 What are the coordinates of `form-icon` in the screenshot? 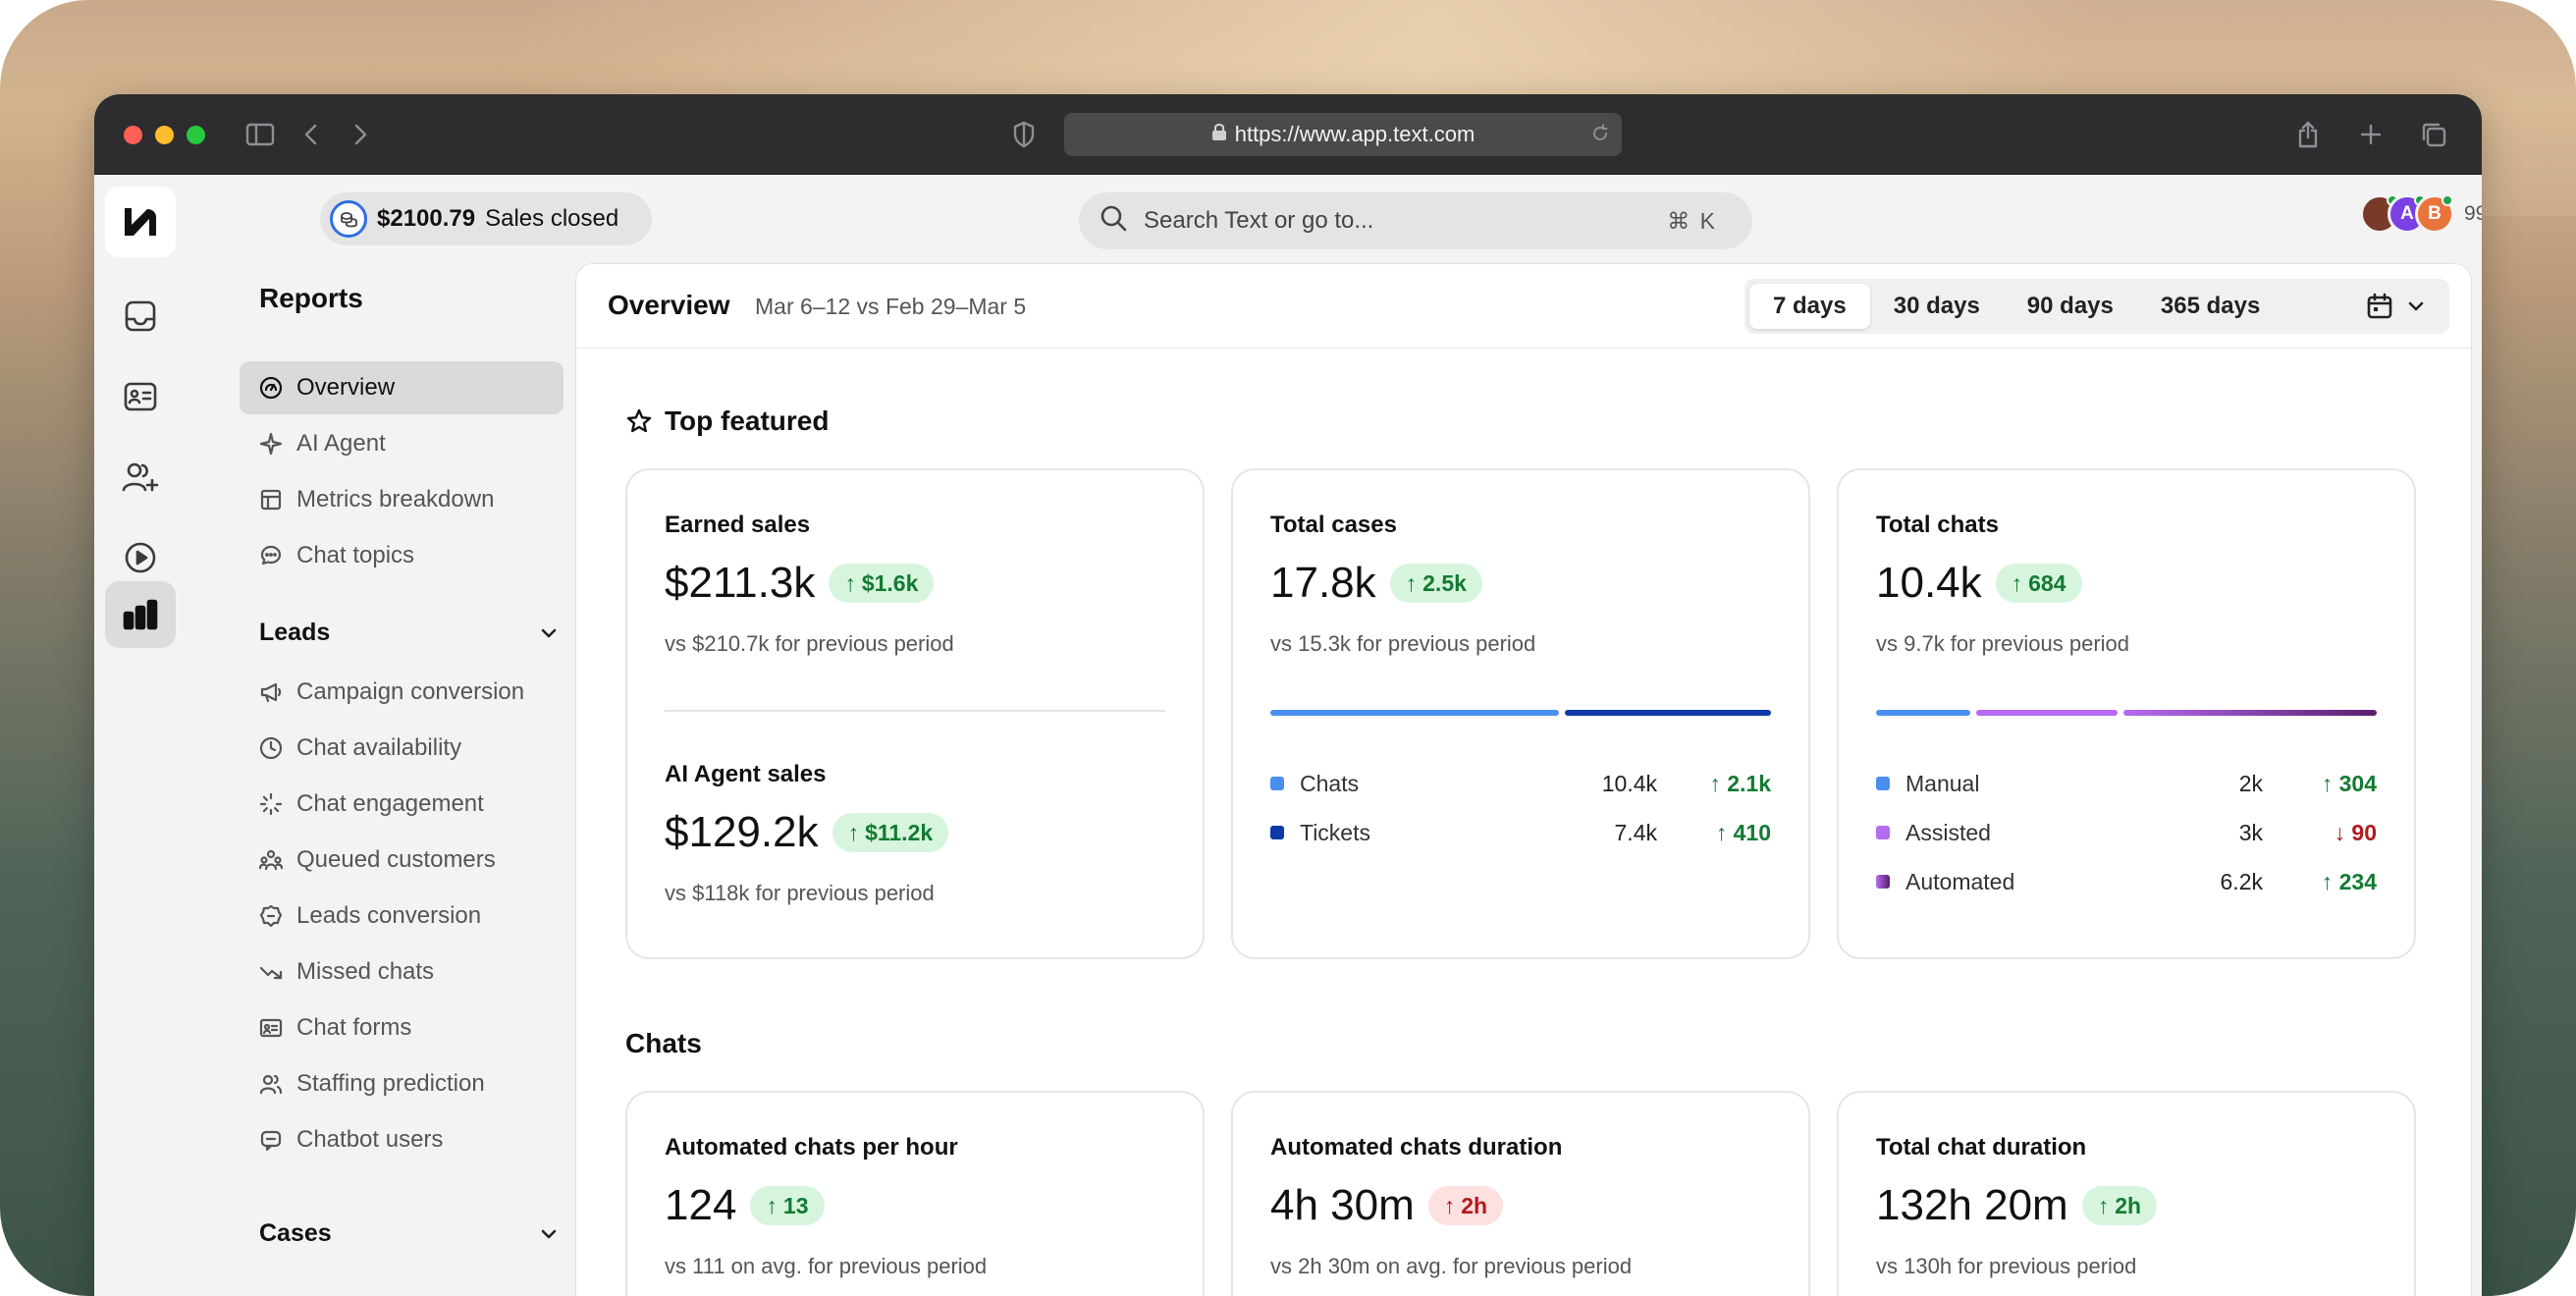 It's located at (271, 1028).